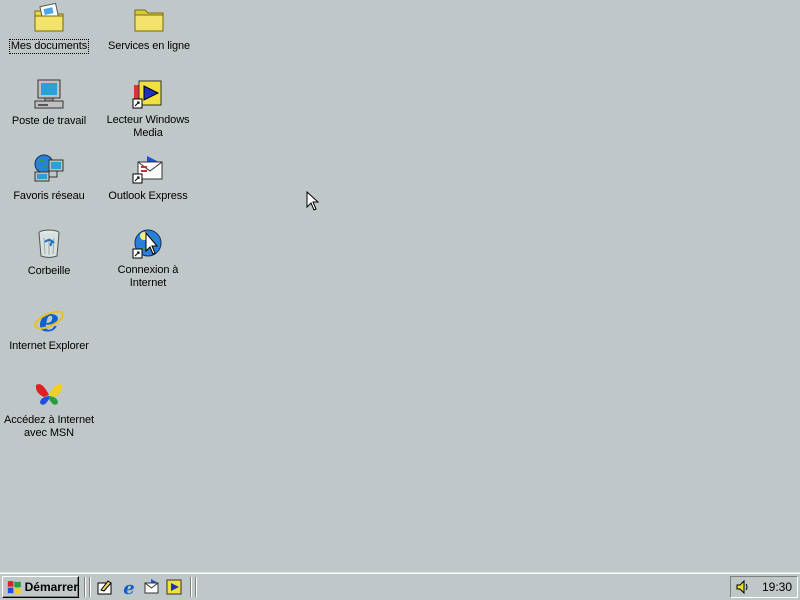 This screenshot has height=600, width=800. What do you see at coordinates (400, 586) in the screenshot?
I see `taskbar: Démarrer e 19:30` at bounding box center [400, 586].